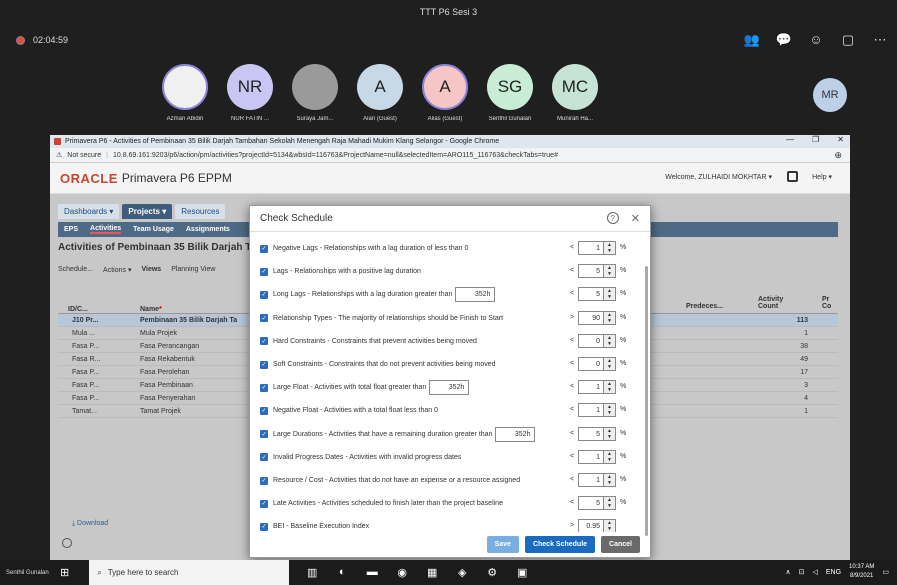 This screenshot has width=897, height=585. I want to click on planning-view-selector: Planning View, so click(193, 270).